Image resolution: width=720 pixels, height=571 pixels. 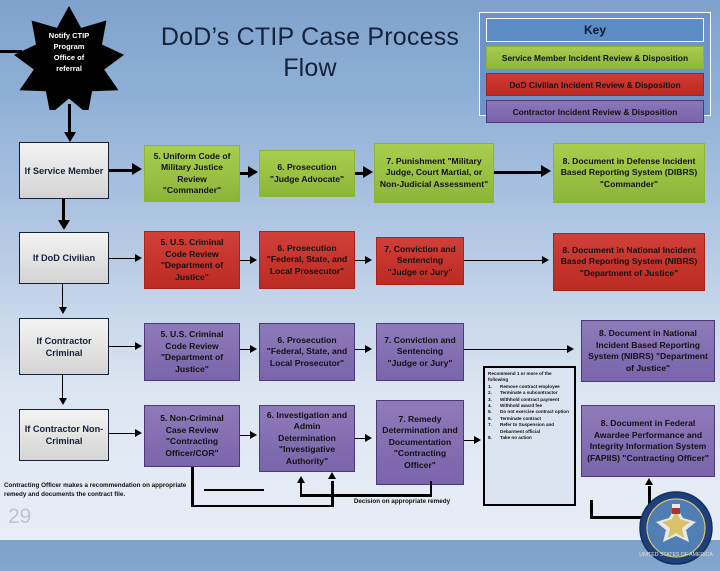 What do you see at coordinates (477, 440) in the screenshot?
I see `arrow-cnc-7-to-rec-head` at bounding box center [477, 440].